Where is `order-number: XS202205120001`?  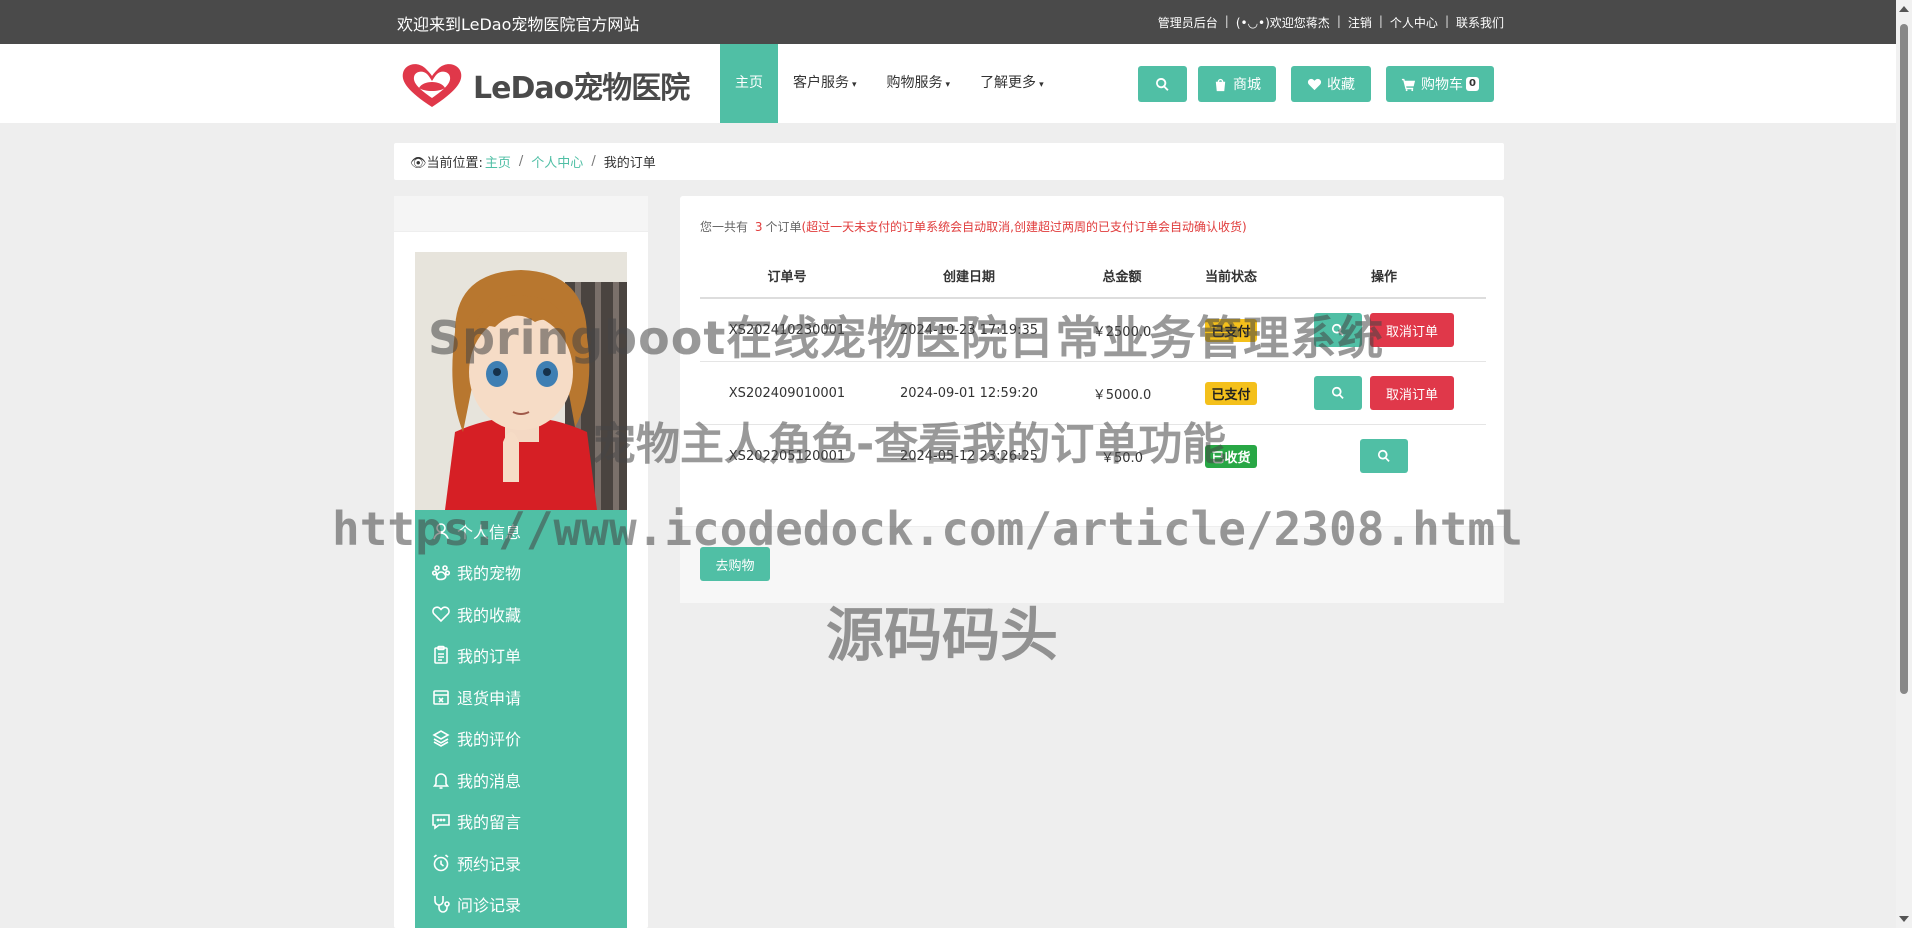
order-number: XS202205120001 is located at coordinates (787, 456).